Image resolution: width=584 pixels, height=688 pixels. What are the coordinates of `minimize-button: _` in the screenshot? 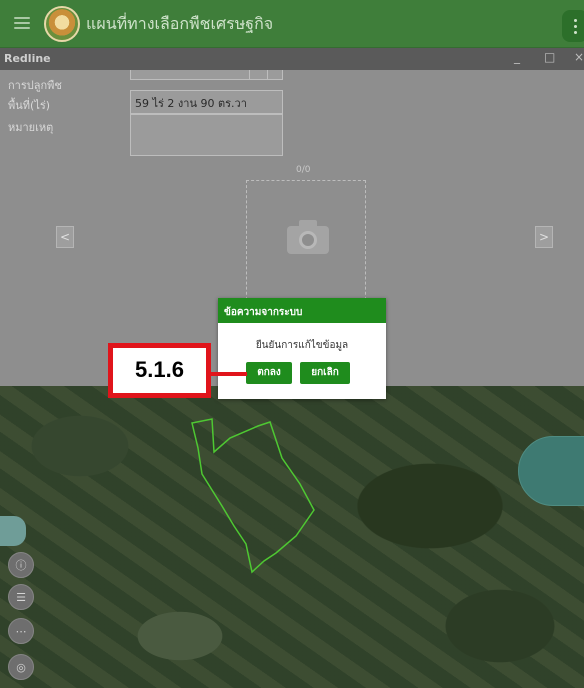 It's located at (517, 57).